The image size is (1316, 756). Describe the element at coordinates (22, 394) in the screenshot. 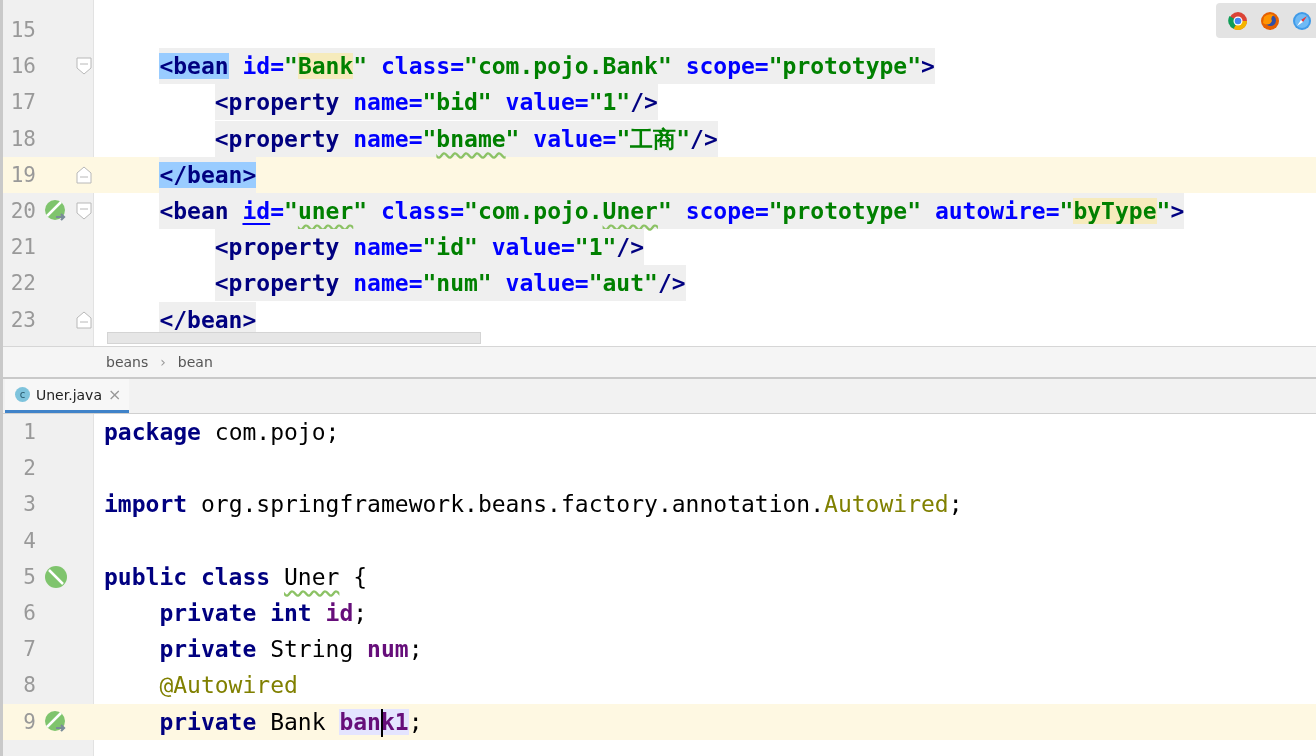

I see `class-file-icon: c` at that location.